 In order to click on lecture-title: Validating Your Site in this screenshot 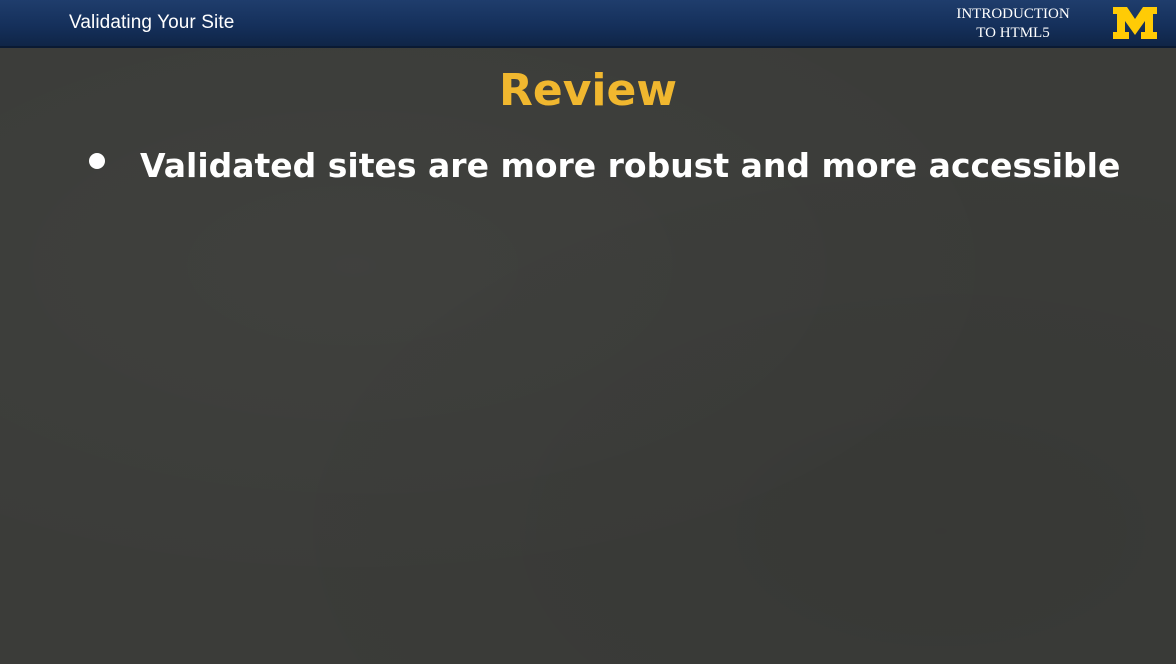, I will do `click(152, 22)`.